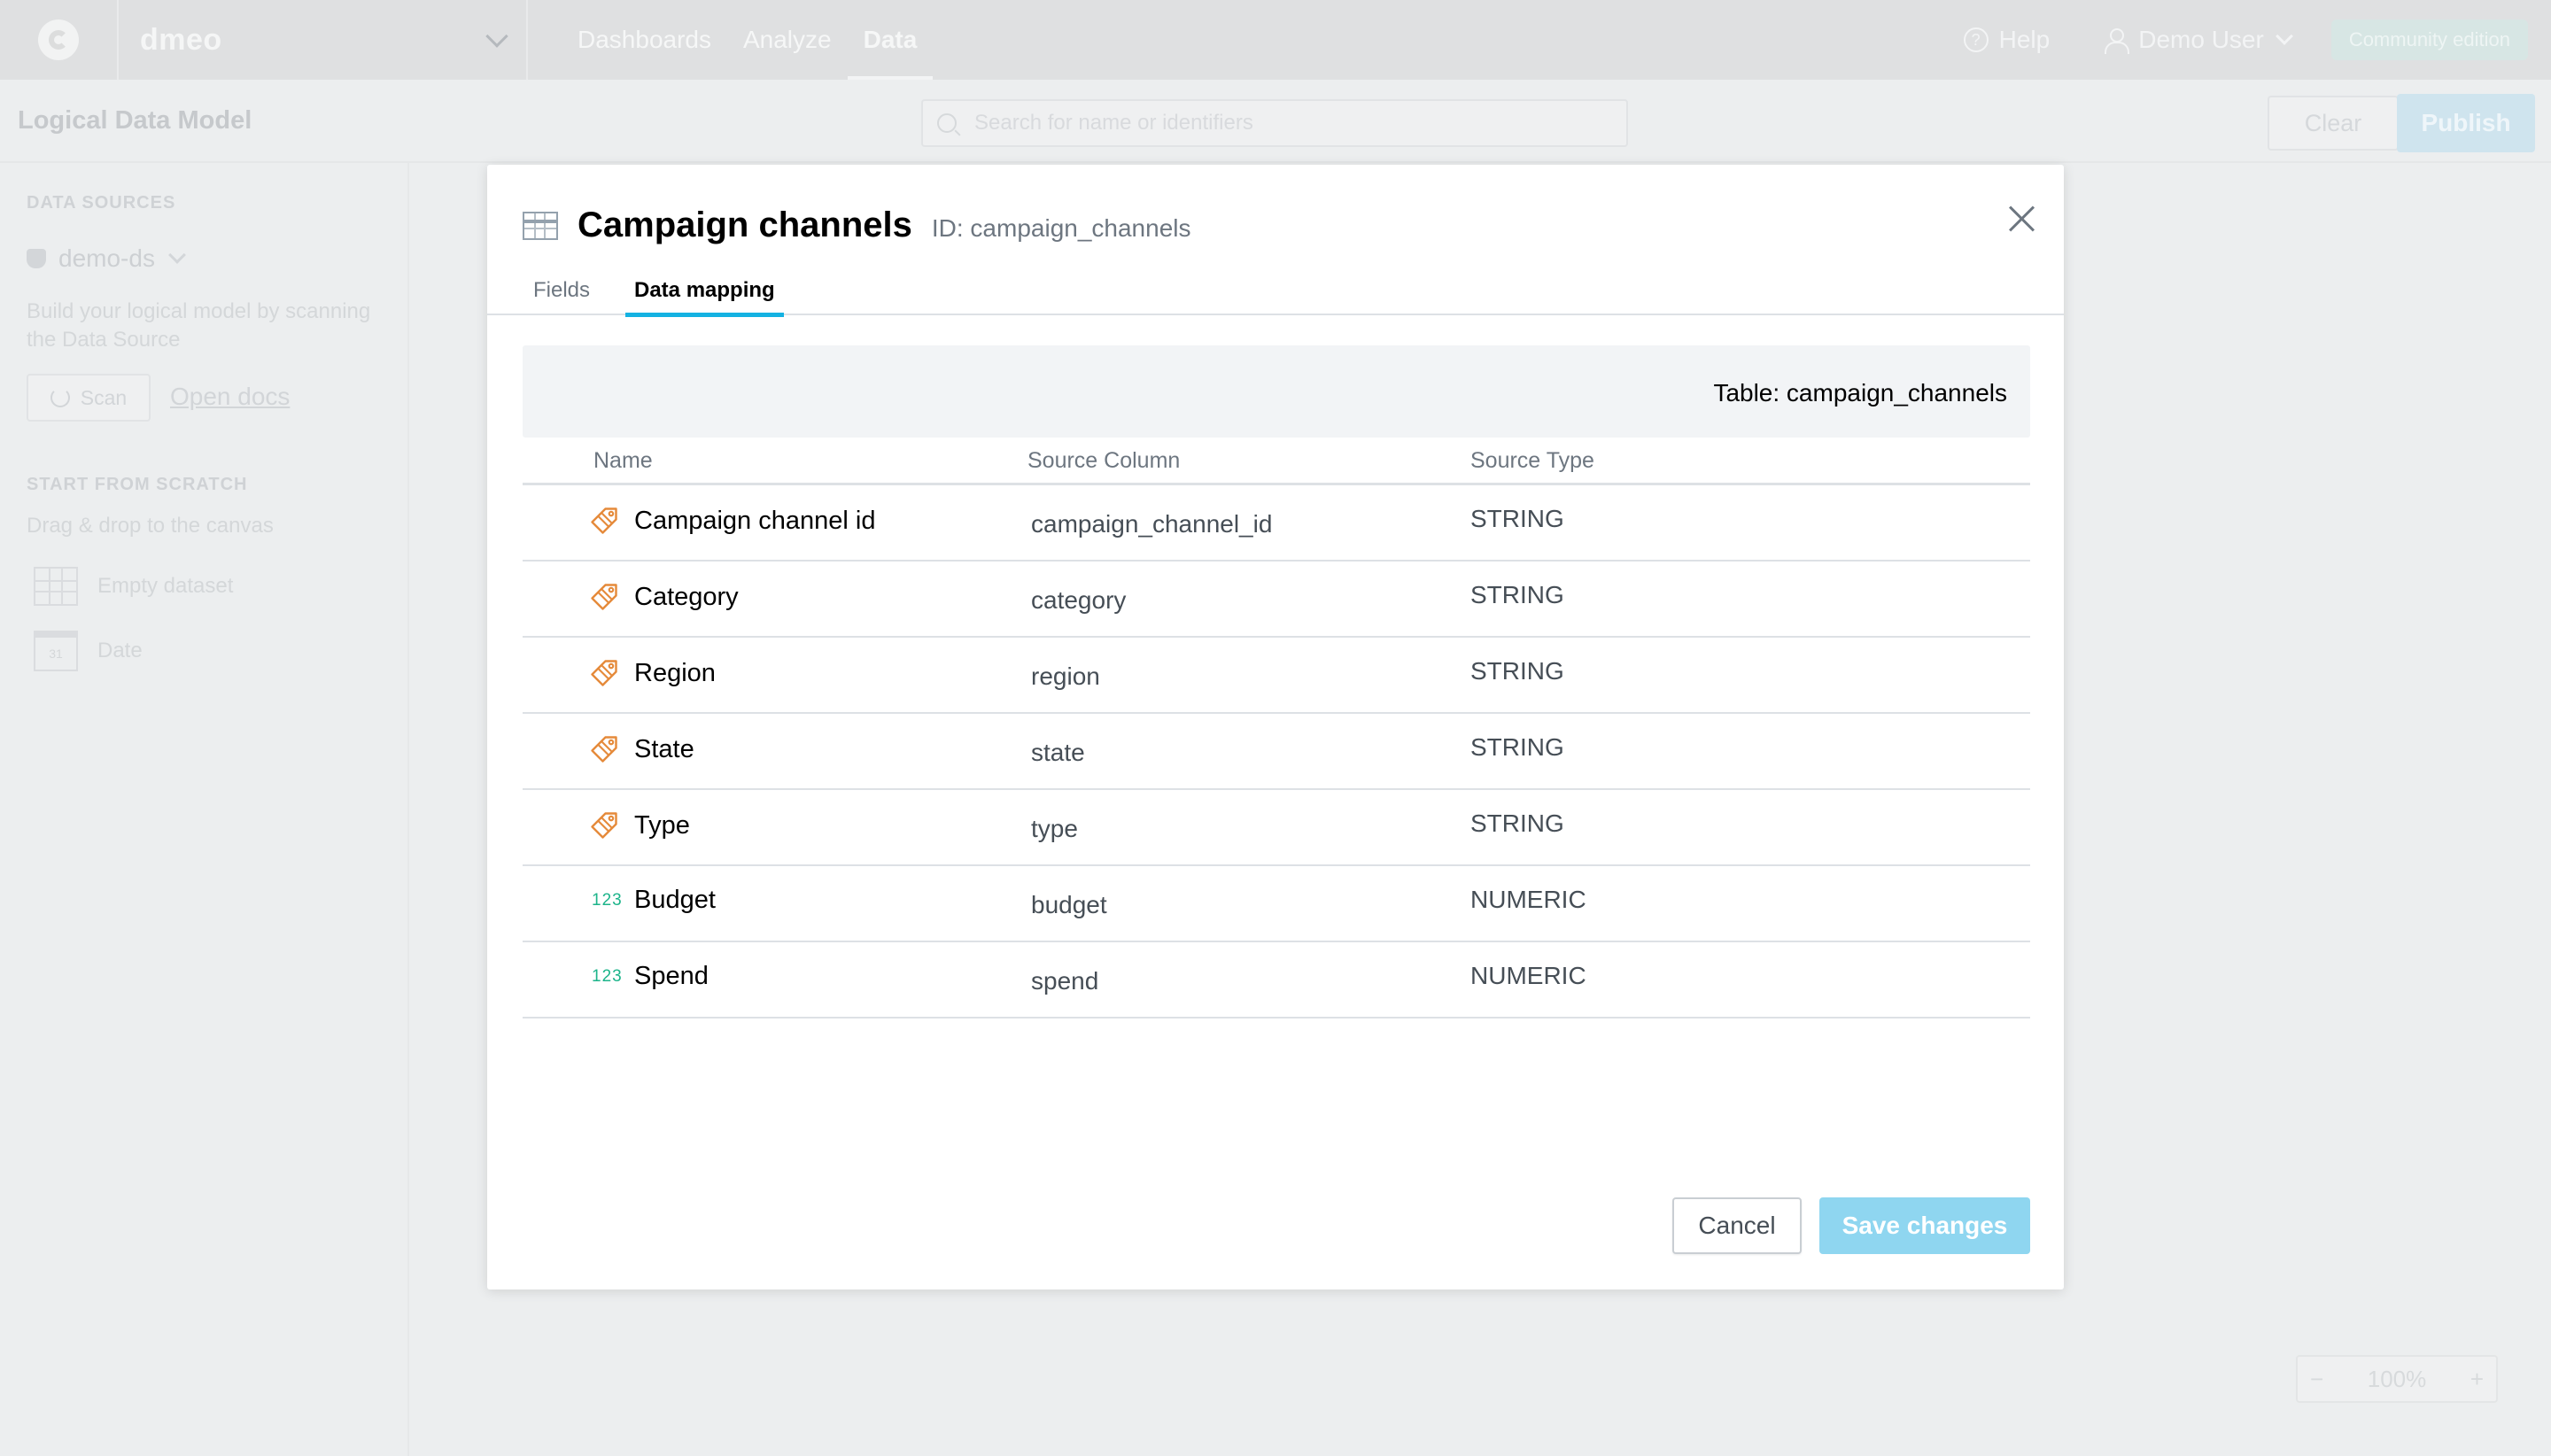 The image size is (2551, 1456). Describe the element at coordinates (1065, 981) in the screenshot. I see `source-column-cell: spend` at that location.